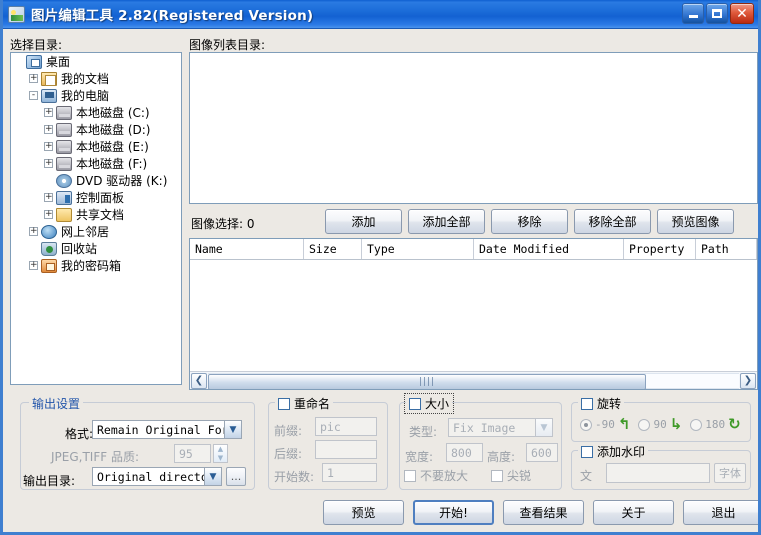  What do you see at coordinates (33, 95) in the screenshot?
I see `collapse-icon: -` at bounding box center [33, 95].